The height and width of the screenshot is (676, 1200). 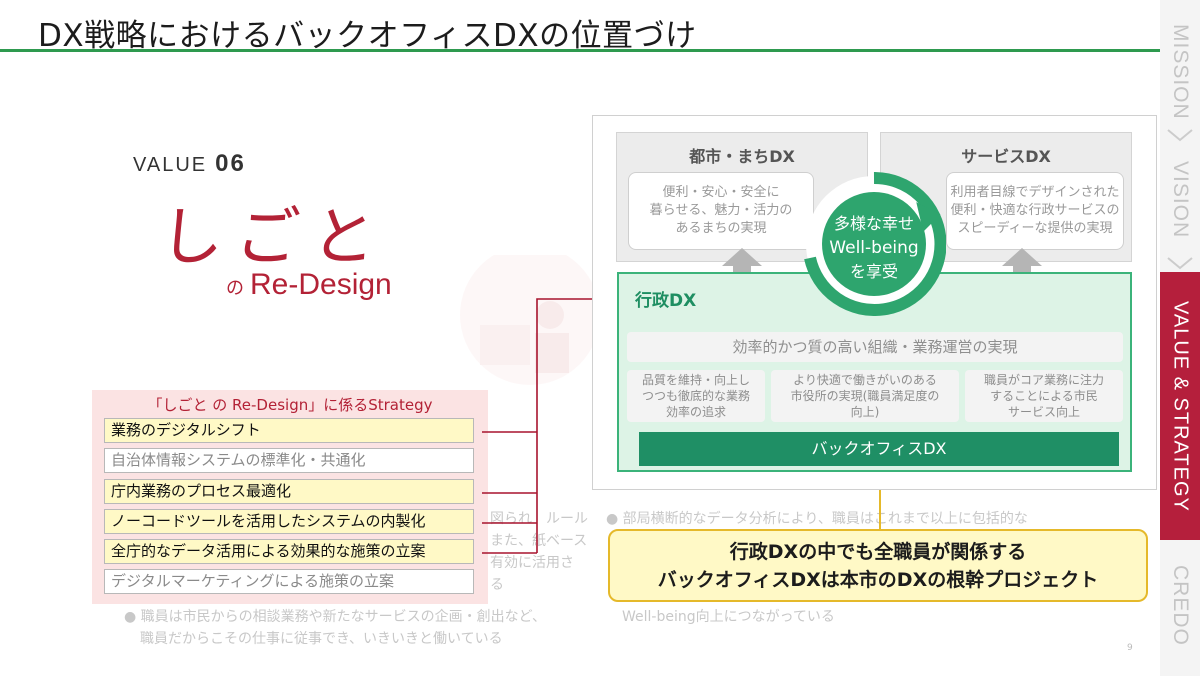 I want to click on backoffice-dx-bar: バックオフィスDX, so click(x=879, y=449).